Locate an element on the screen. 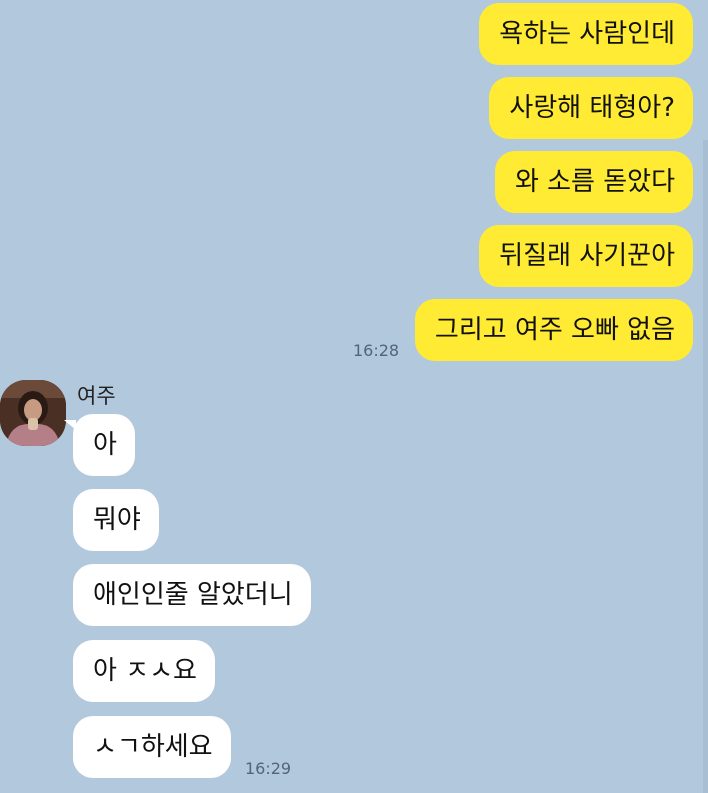  avatar is located at coordinates (33, 413).